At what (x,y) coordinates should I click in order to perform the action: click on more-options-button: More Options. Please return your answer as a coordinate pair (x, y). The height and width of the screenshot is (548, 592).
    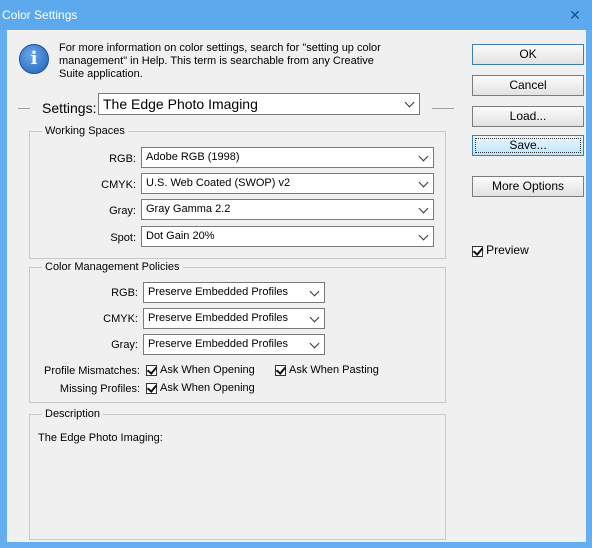
    Looking at the image, I should click on (528, 186).